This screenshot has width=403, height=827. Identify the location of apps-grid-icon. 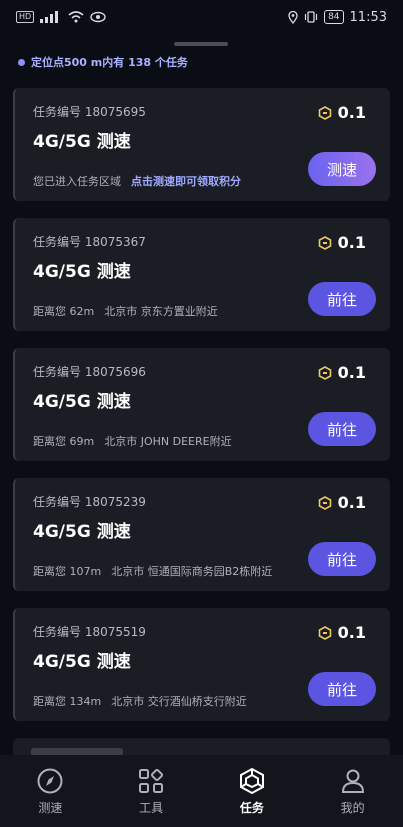
(151, 780).